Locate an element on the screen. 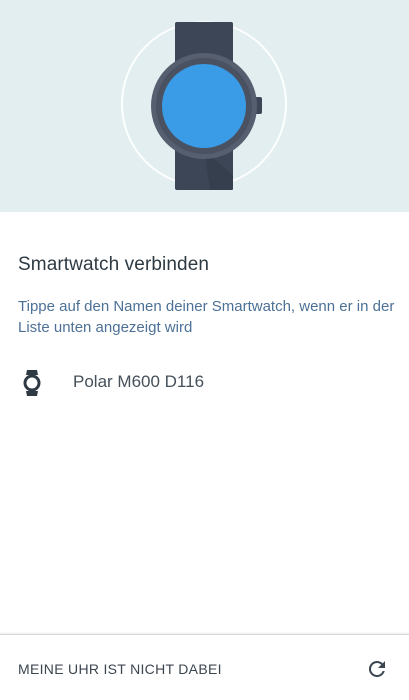  watch-icon is located at coordinates (32, 383).